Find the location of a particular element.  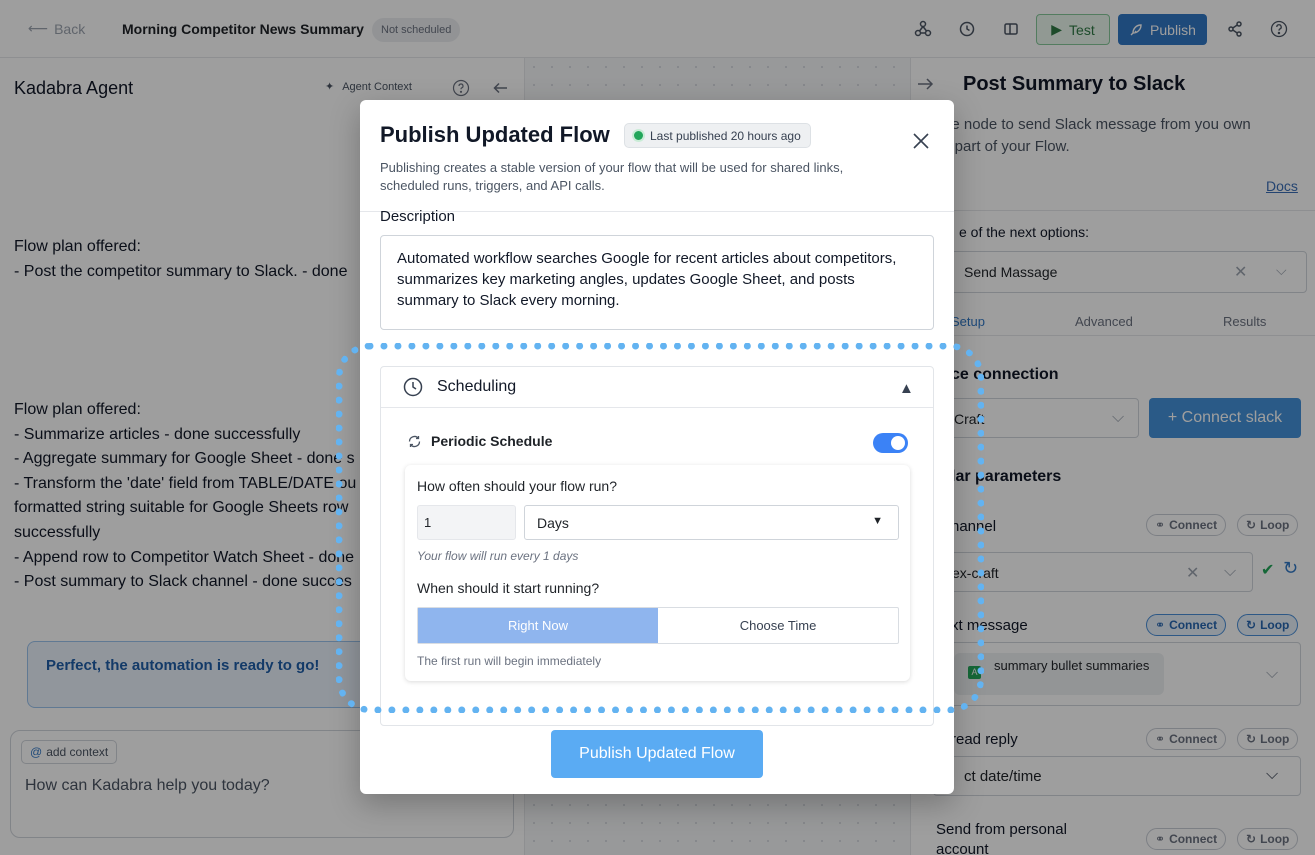

caret-down-icon: ▼ is located at coordinates (877, 521).